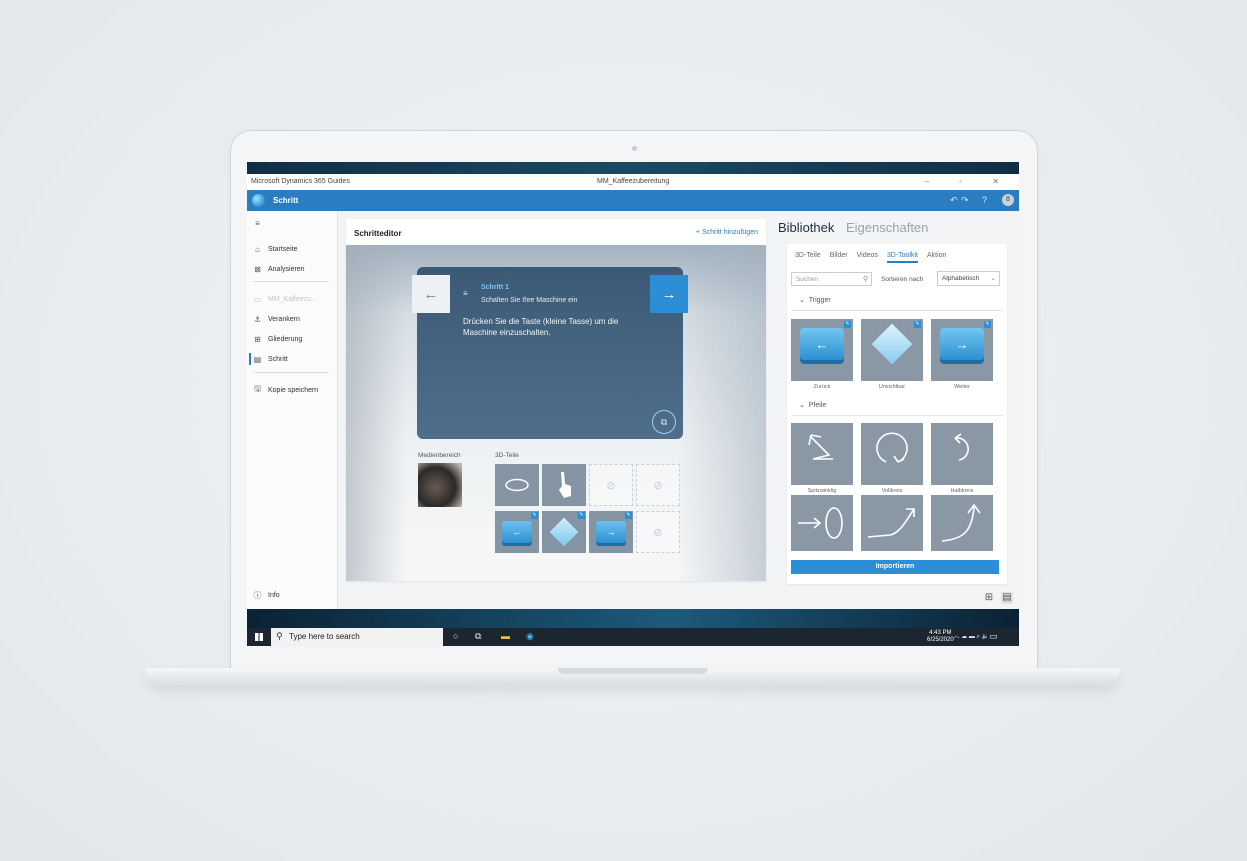  I want to click on editor-header: Schritteditor, so click(378, 233).